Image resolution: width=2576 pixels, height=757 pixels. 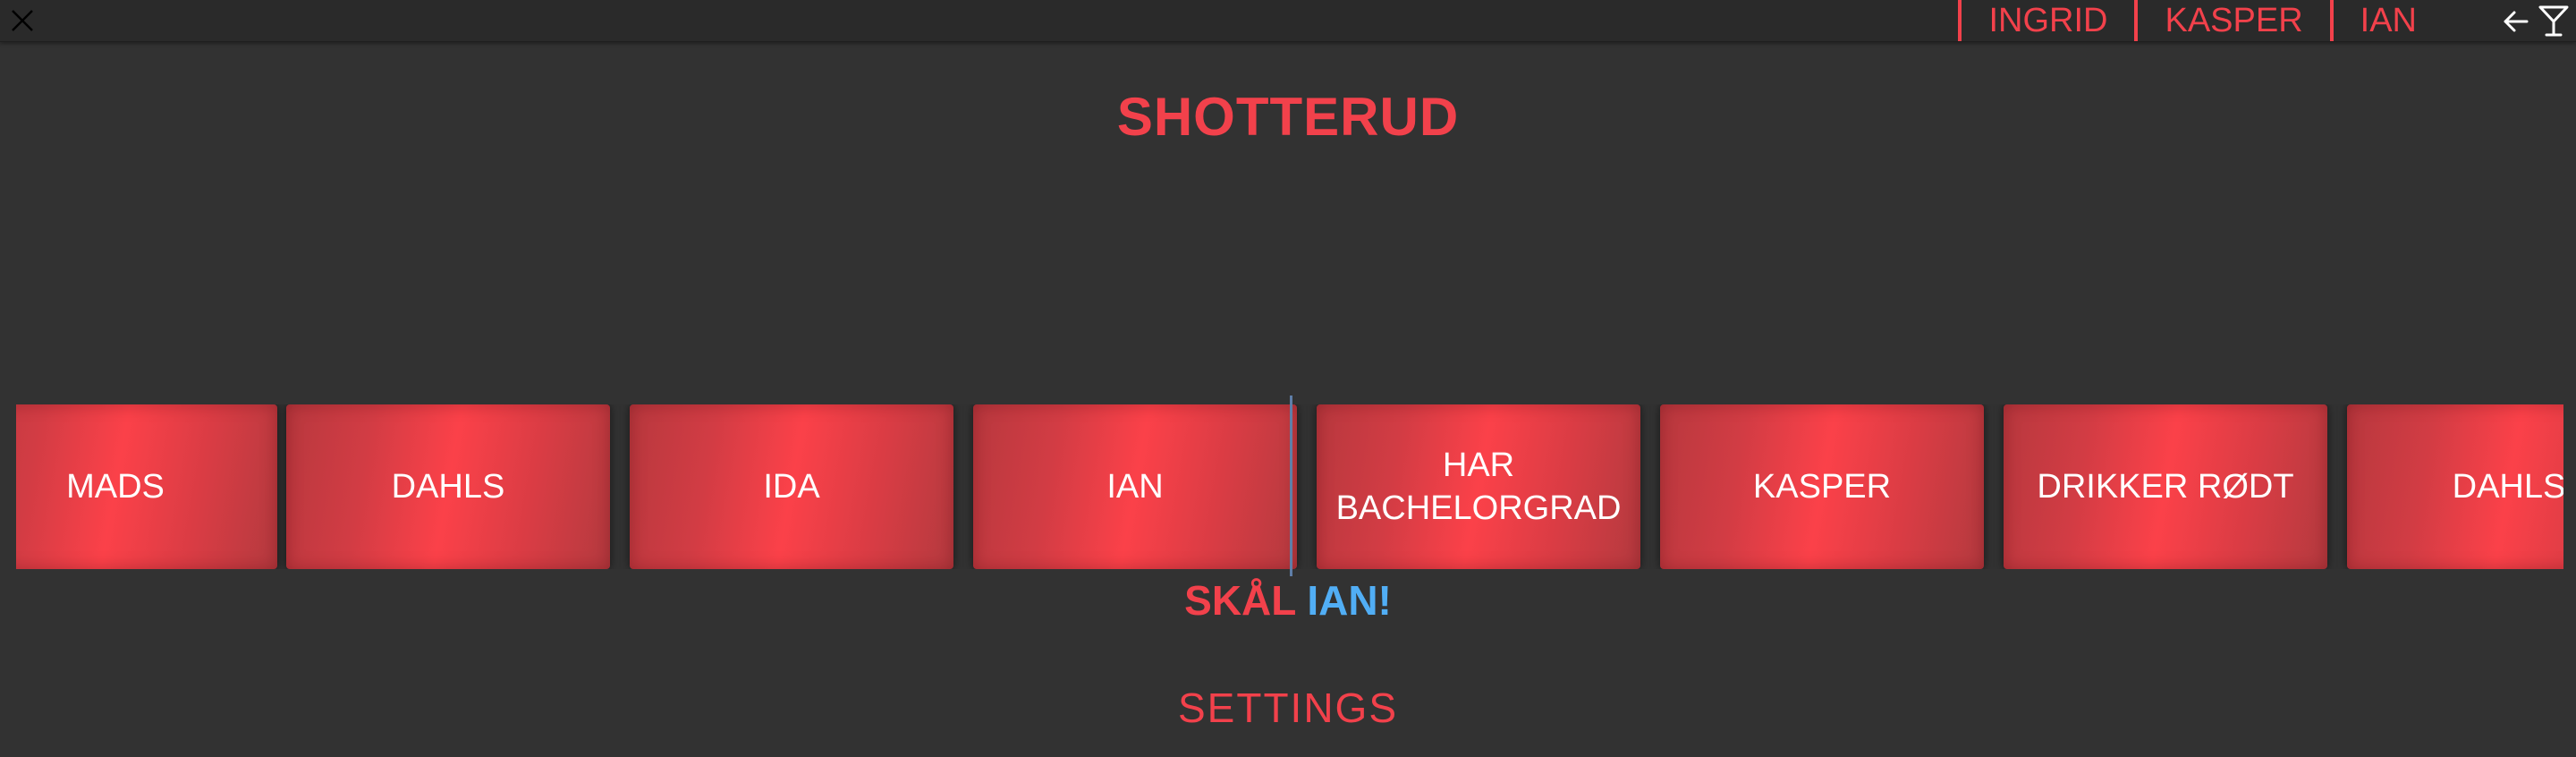 What do you see at coordinates (115, 487) in the screenshot?
I see `spinner-card-label: MADS` at bounding box center [115, 487].